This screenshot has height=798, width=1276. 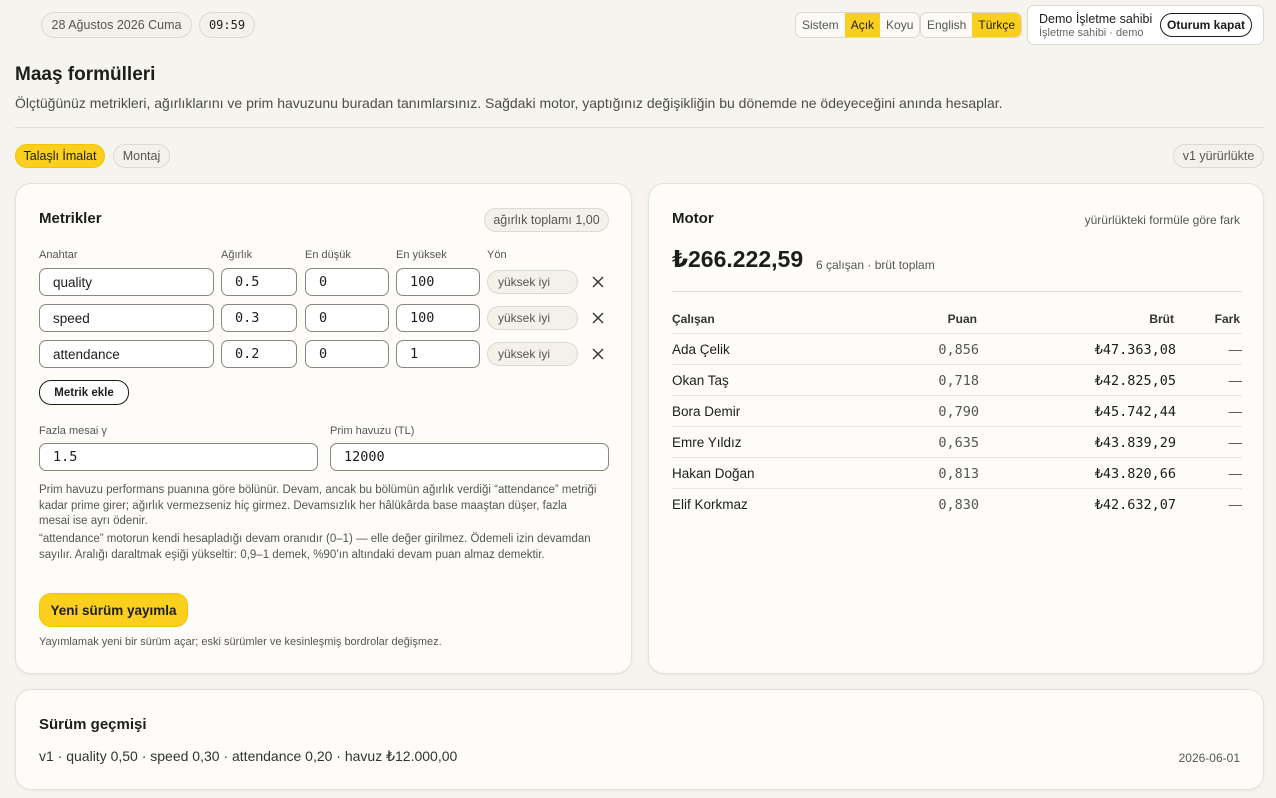 I want to click on bonus-pool-label: Prim havuzu (TL), so click(x=372, y=431).